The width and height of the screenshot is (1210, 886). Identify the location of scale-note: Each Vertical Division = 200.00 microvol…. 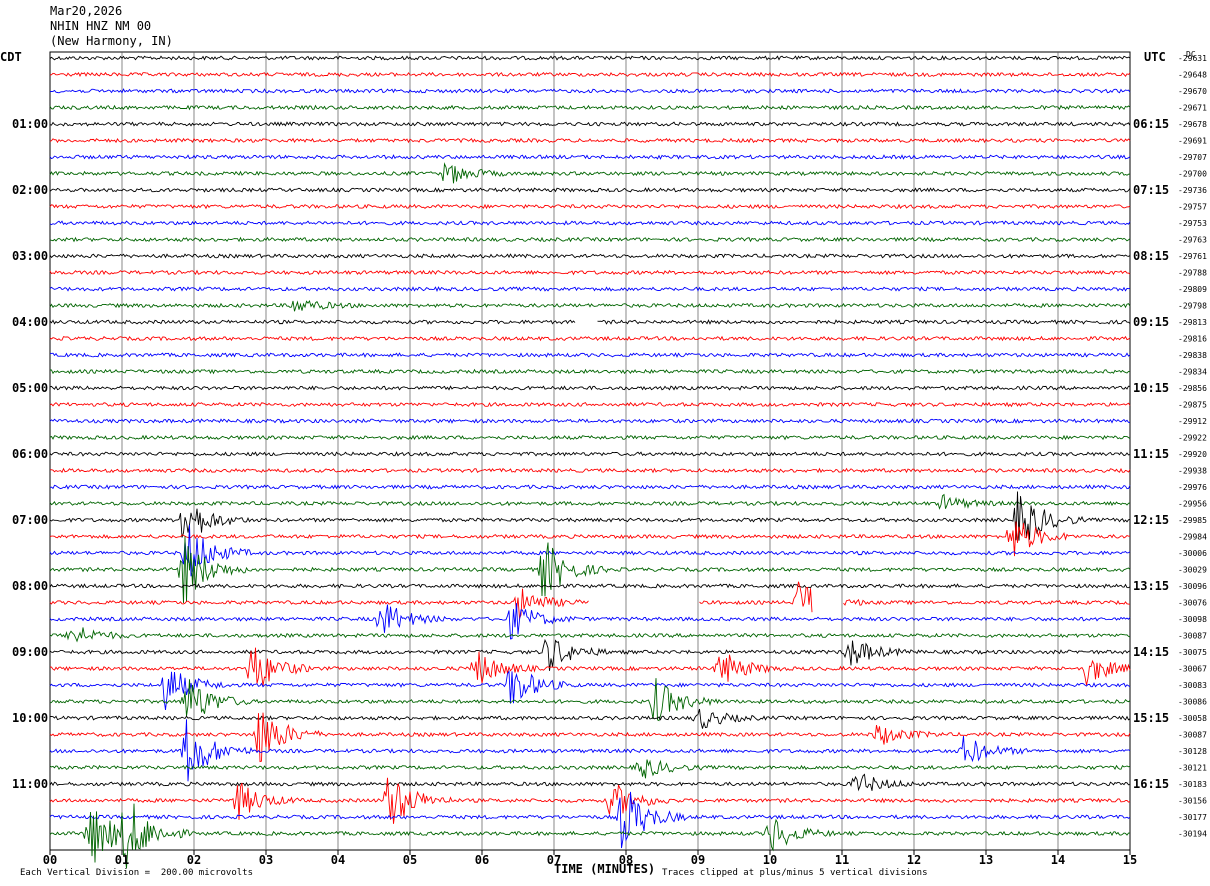
(136, 873).